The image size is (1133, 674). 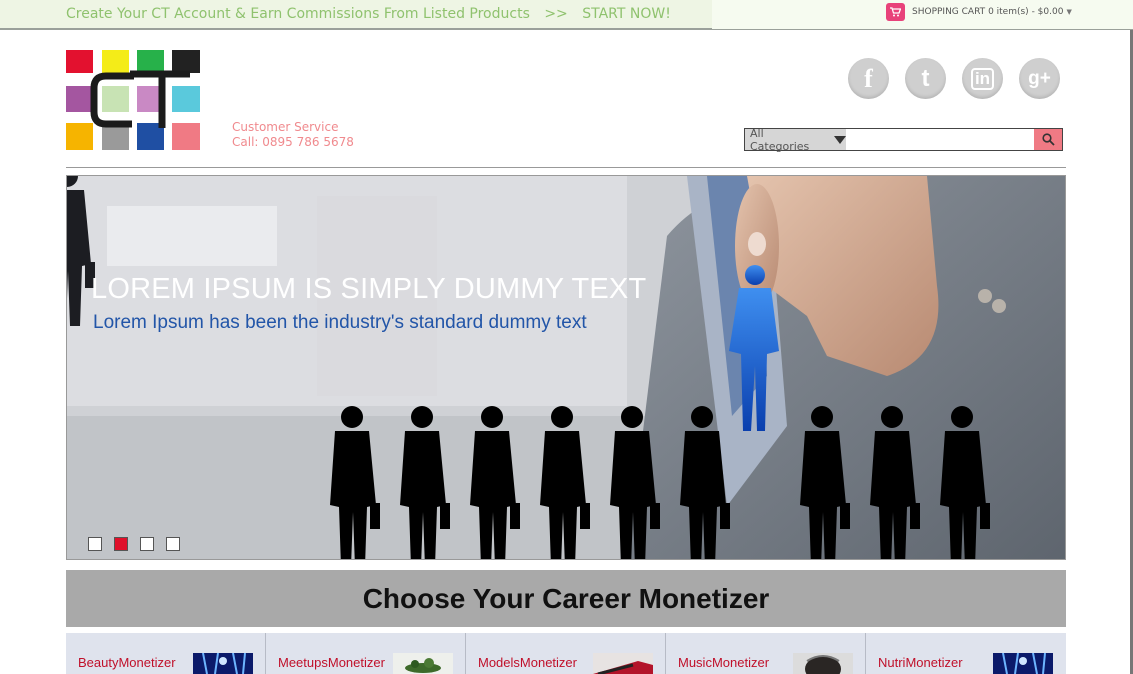 I want to click on career-banner: Choose Your Career Monetizer, so click(x=566, y=598).